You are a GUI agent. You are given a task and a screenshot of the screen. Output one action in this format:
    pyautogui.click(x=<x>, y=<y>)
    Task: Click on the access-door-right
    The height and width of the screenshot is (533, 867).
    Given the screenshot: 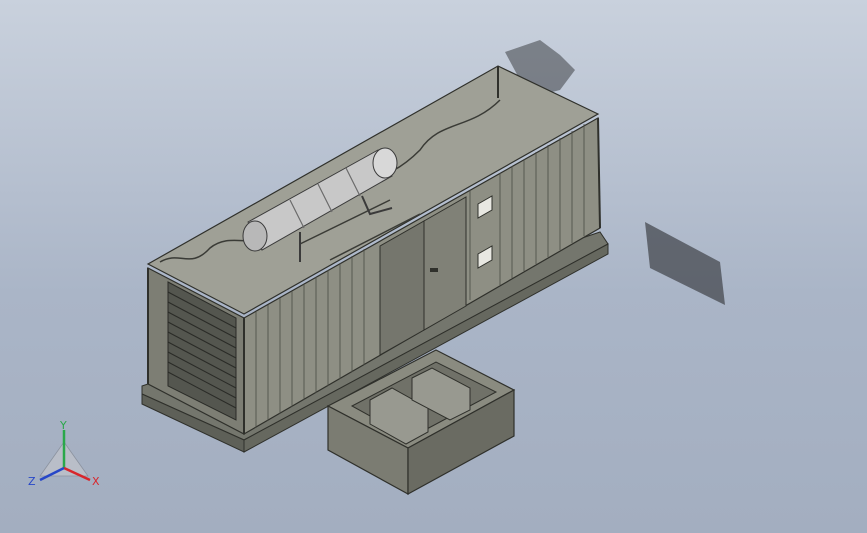 What is the action you would take?
    pyautogui.click(x=445, y=263)
    